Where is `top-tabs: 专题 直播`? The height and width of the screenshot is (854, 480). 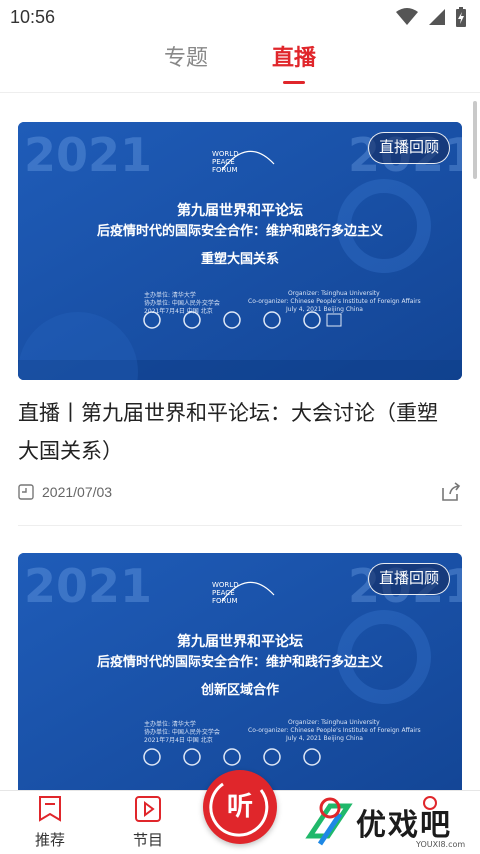 top-tabs: 专题 直播 is located at coordinates (240, 62).